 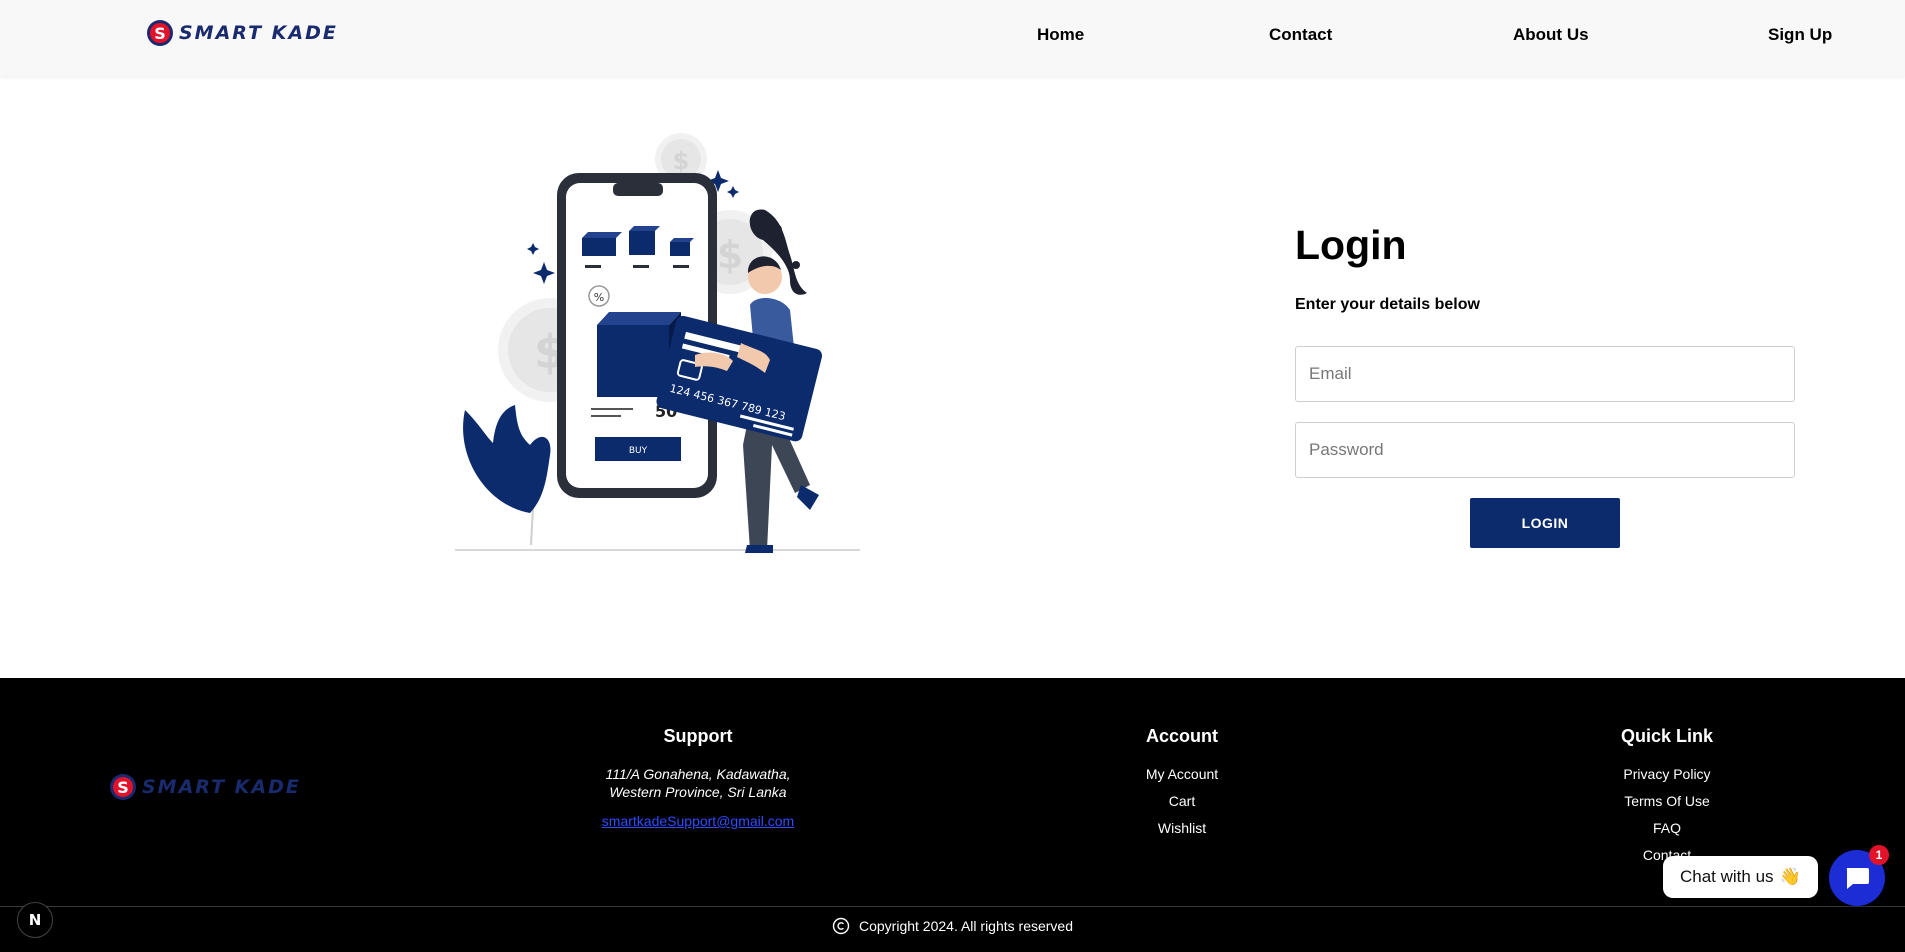 I want to click on shopping-illustration: $ $ $ % 50 BUY 124 456 367 789 123, so click(x=657, y=343).